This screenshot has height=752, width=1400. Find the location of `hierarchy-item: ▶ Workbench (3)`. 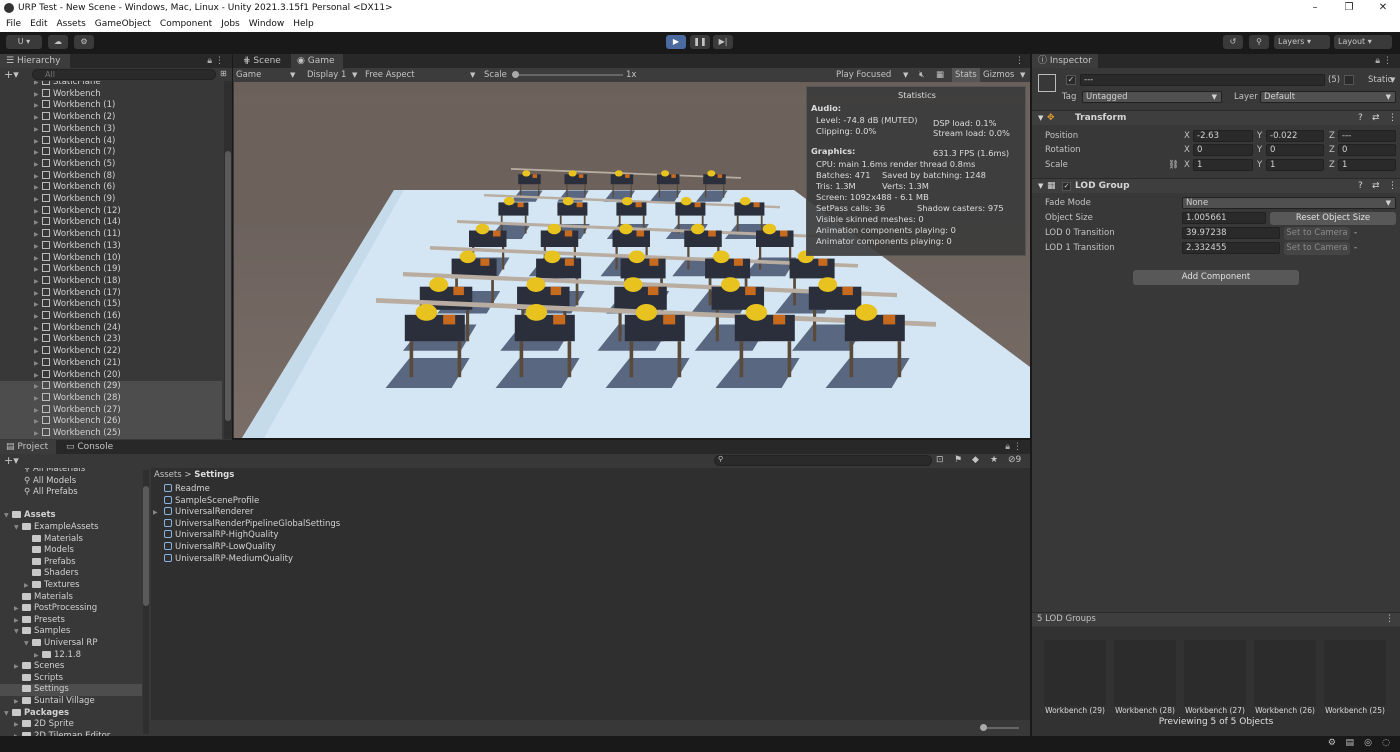

hierarchy-item: ▶ Workbench (3) is located at coordinates (111, 129).